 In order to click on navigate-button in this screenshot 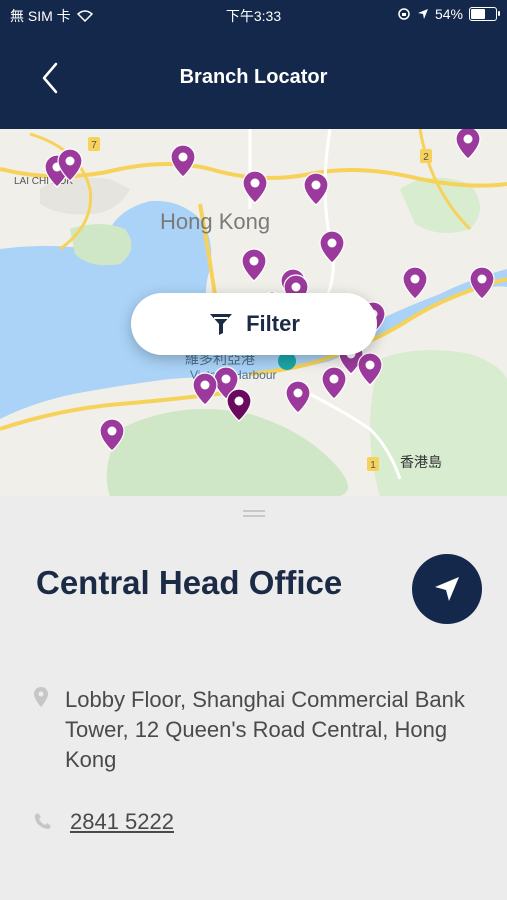, I will do `click(447, 589)`.